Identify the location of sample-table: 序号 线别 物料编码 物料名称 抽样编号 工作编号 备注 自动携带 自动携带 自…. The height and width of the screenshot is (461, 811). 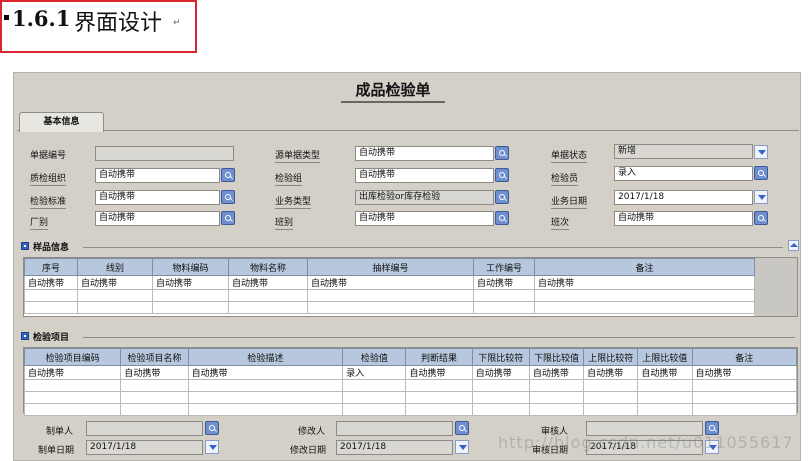
(389, 286).